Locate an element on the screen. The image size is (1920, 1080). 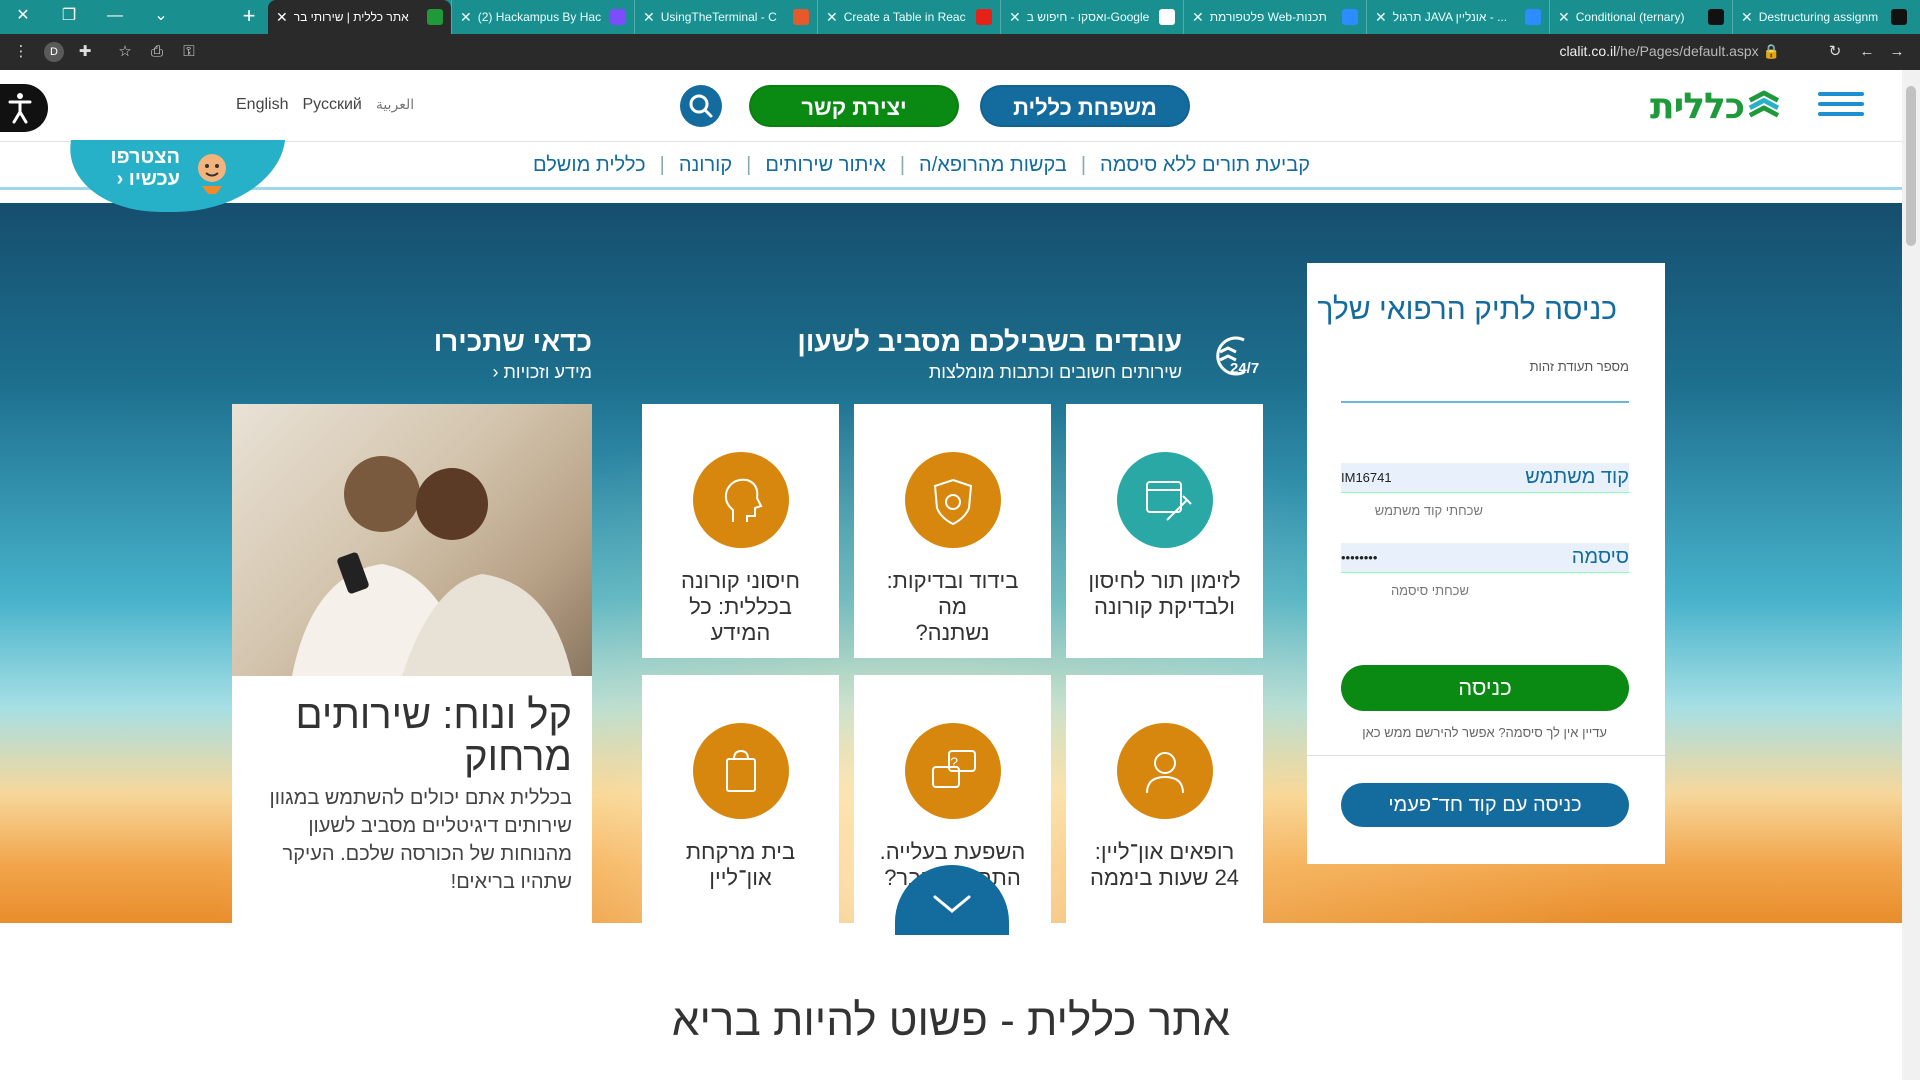
chevron-down-icon is located at coordinates (952, 904).